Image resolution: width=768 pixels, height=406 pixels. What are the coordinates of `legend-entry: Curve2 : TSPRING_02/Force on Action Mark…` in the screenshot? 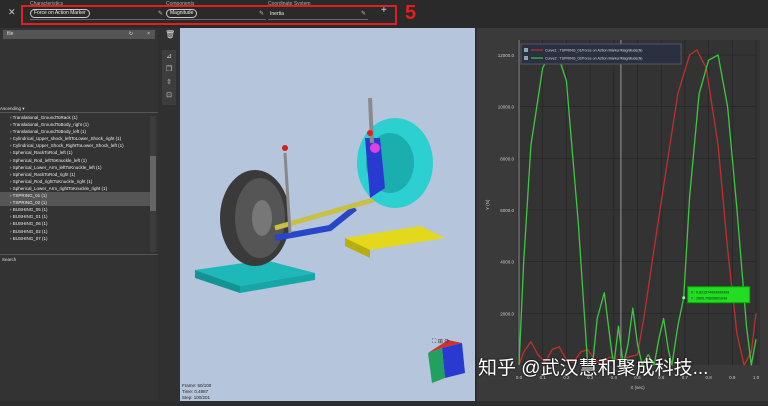 It's located at (593, 59).